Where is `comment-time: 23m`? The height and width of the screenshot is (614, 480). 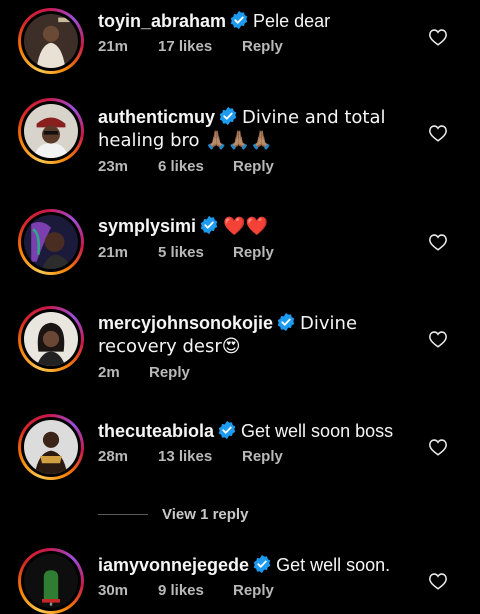
comment-time: 23m is located at coordinates (113, 166).